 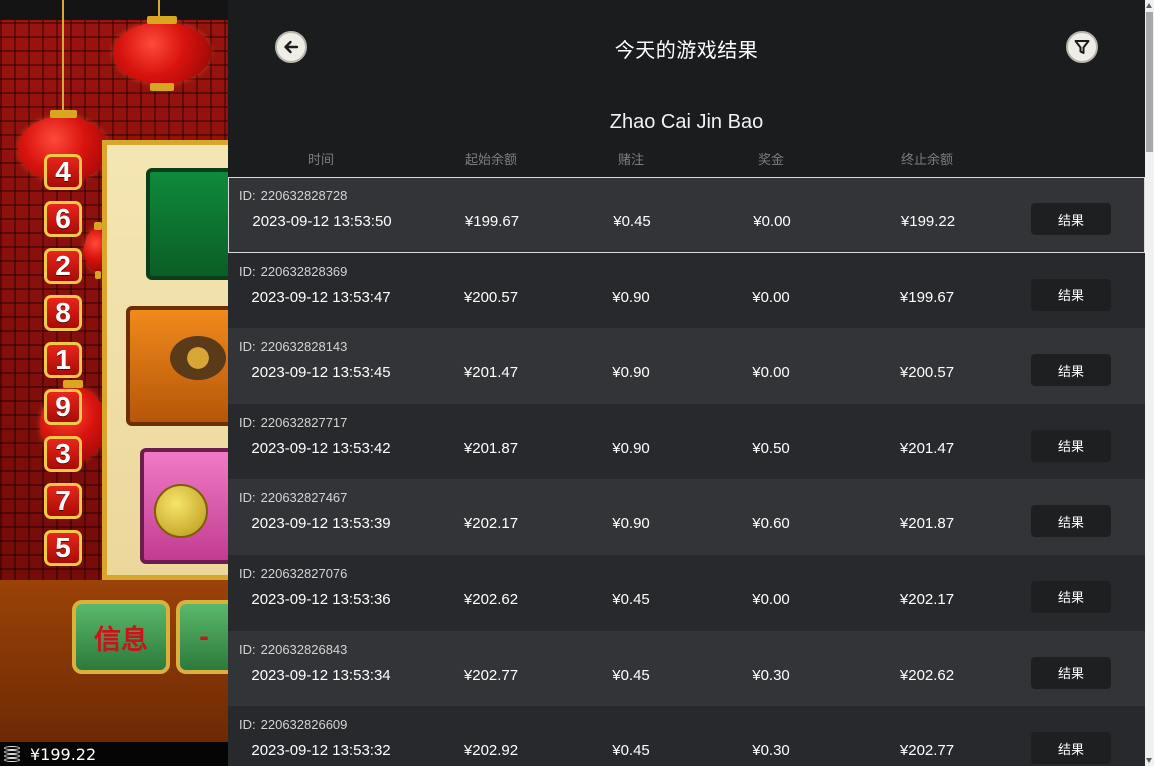 What do you see at coordinates (491, 160) in the screenshot?
I see `column-header-start-balance: 起始余额` at bounding box center [491, 160].